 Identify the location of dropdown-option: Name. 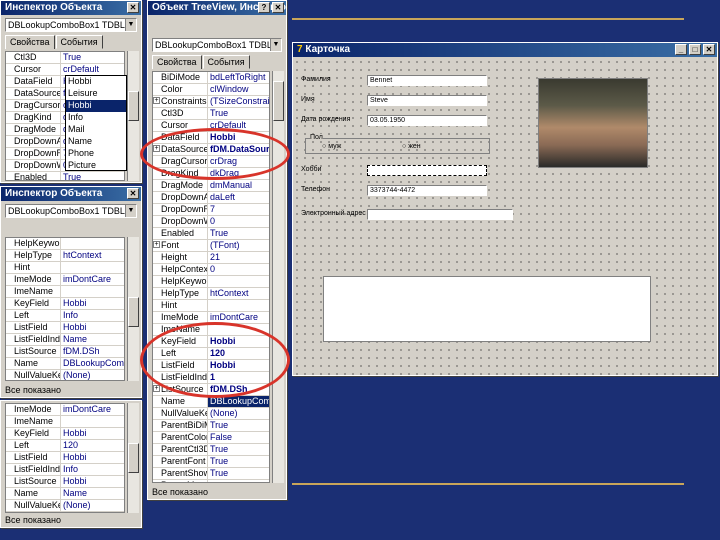
(96, 142).